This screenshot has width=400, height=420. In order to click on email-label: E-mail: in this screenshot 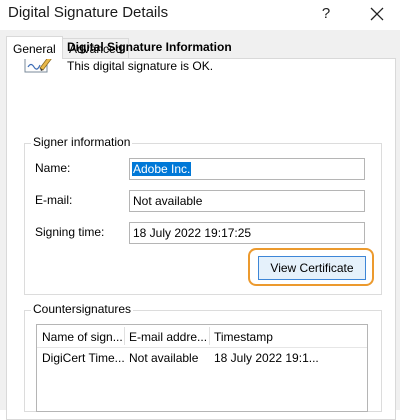, I will do `click(54, 200)`.